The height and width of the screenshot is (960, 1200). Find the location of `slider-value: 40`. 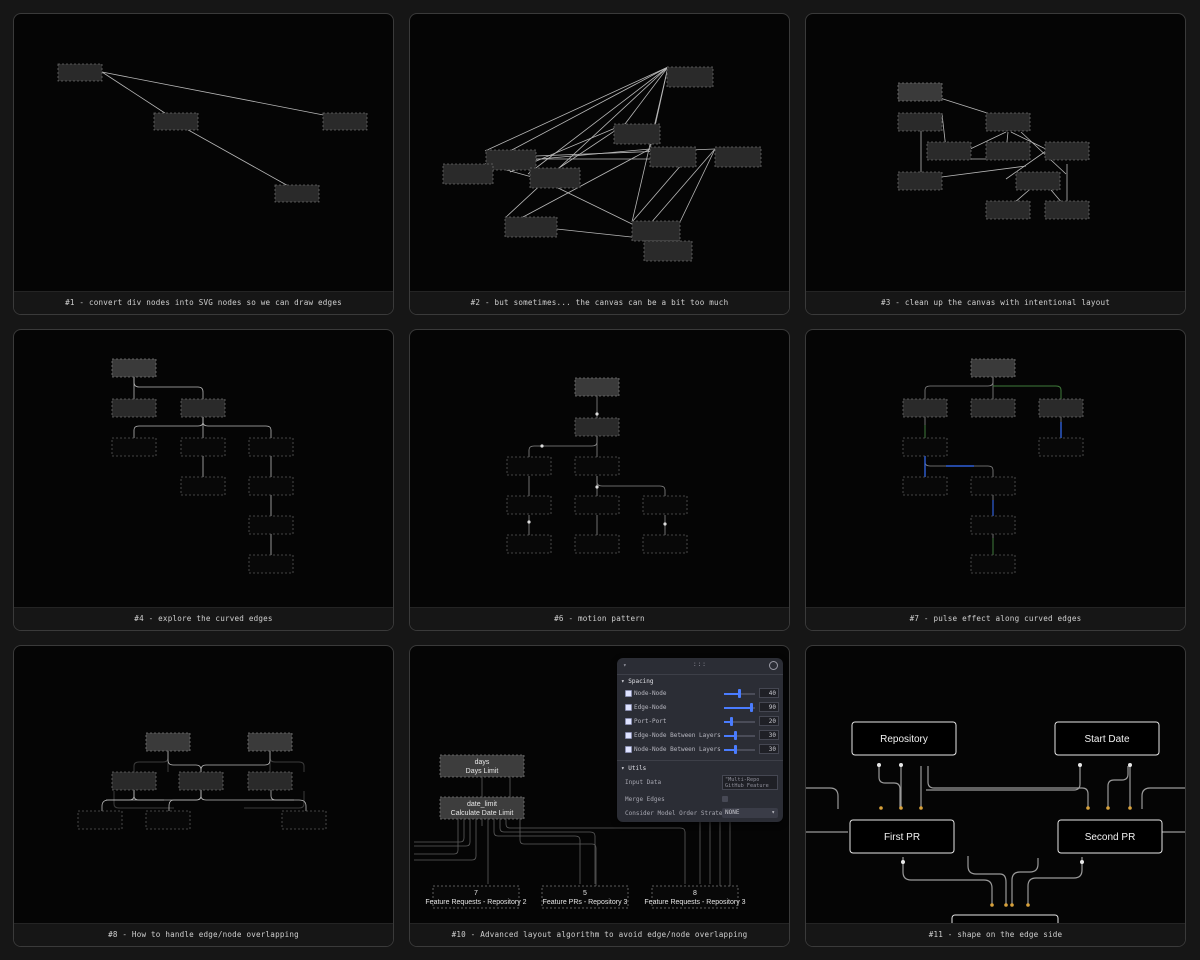

slider-value: 40 is located at coordinates (769, 693).